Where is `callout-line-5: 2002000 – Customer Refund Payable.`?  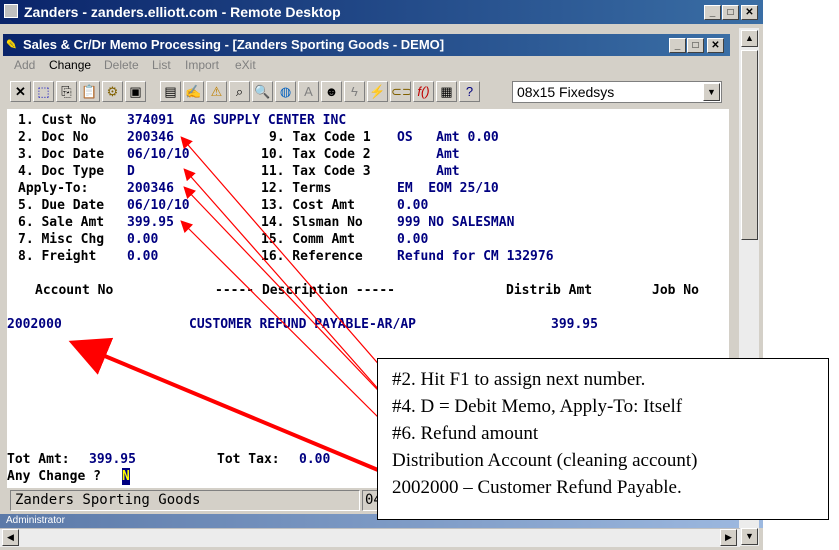 callout-line-5: 2002000 – Customer Refund Payable. is located at coordinates (537, 487).